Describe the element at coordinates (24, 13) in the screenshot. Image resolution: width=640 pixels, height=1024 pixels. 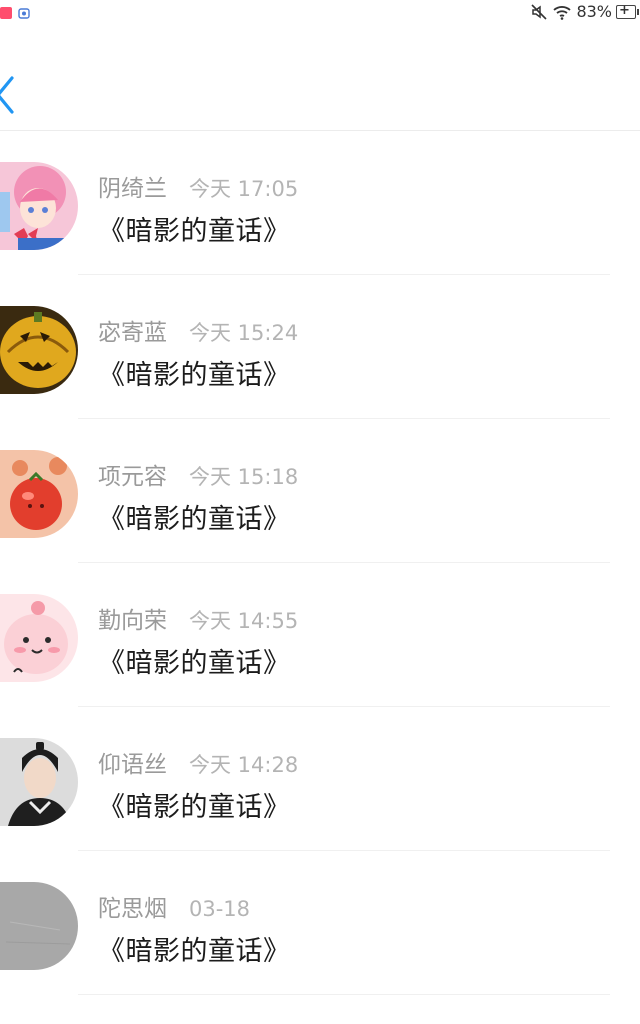
I see `app-icon` at that location.